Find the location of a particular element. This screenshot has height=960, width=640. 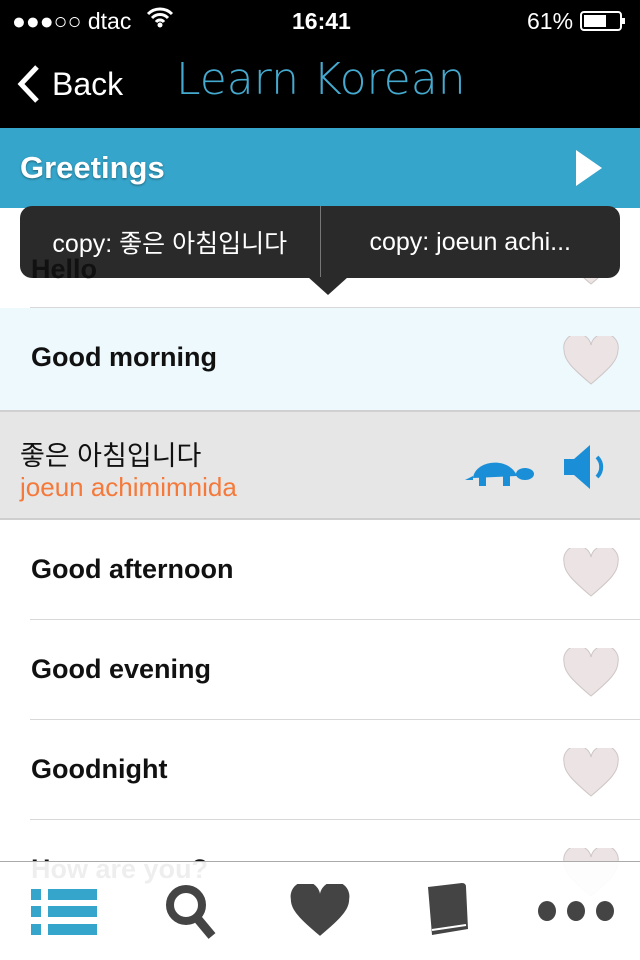

menu-arrow is located at coordinates (328, 286).